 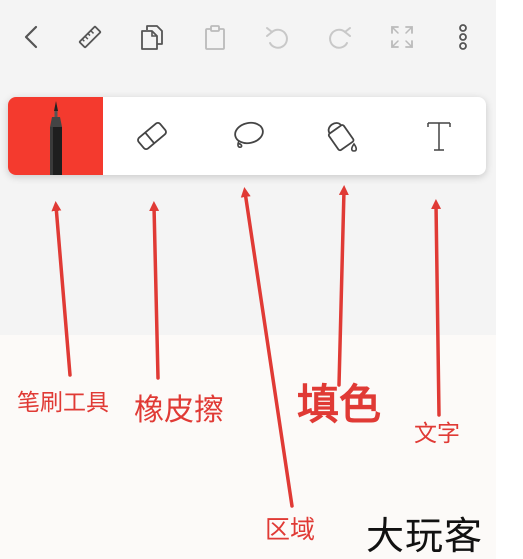 I want to click on lasso-icon, so click(x=248, y=134).